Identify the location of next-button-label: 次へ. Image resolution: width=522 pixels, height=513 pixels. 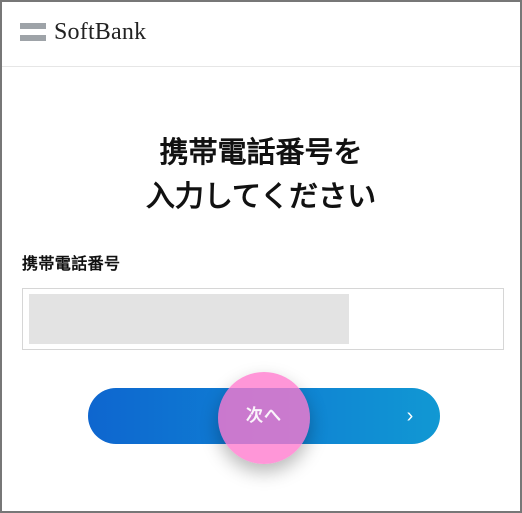
(264, 415).